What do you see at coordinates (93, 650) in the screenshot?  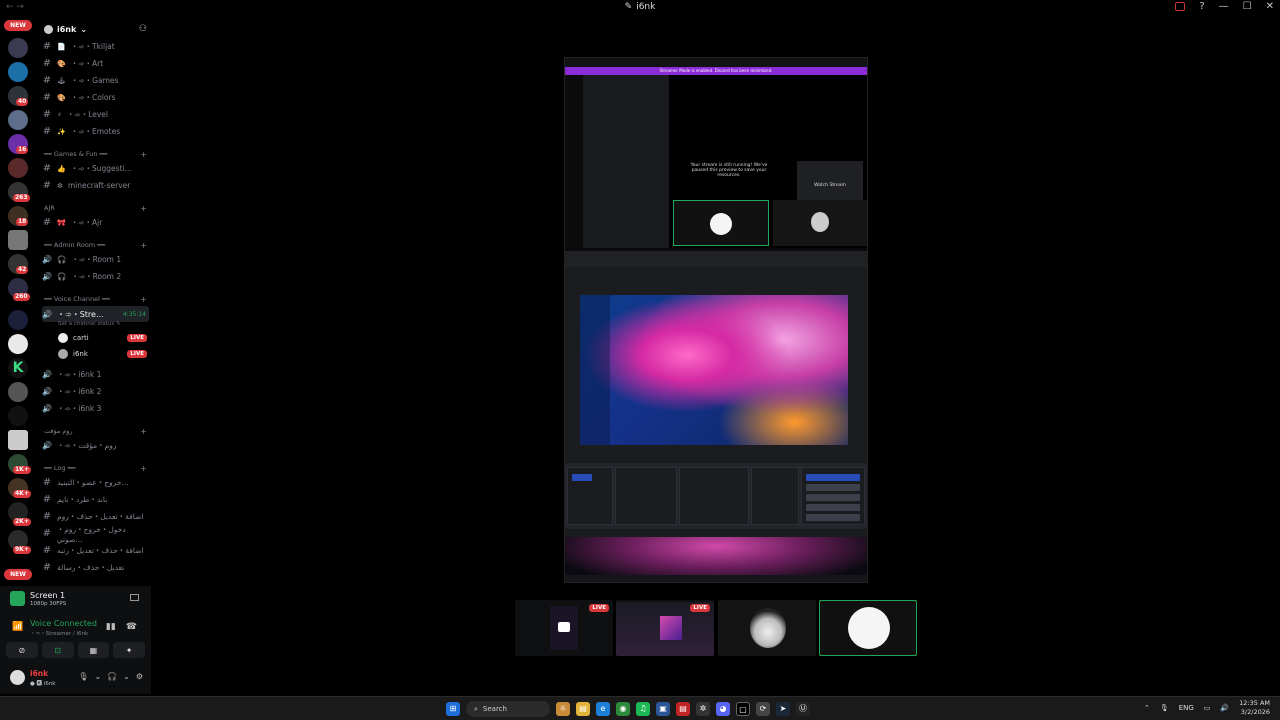 I see `activities-button: ▦` at bounding box center [93, 650].